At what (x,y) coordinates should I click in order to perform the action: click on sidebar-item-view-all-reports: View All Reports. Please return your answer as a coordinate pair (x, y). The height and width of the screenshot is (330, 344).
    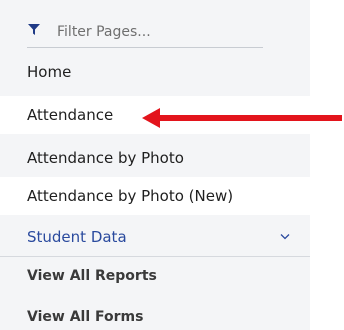
    Looking at the image, I should click on (155, 276).